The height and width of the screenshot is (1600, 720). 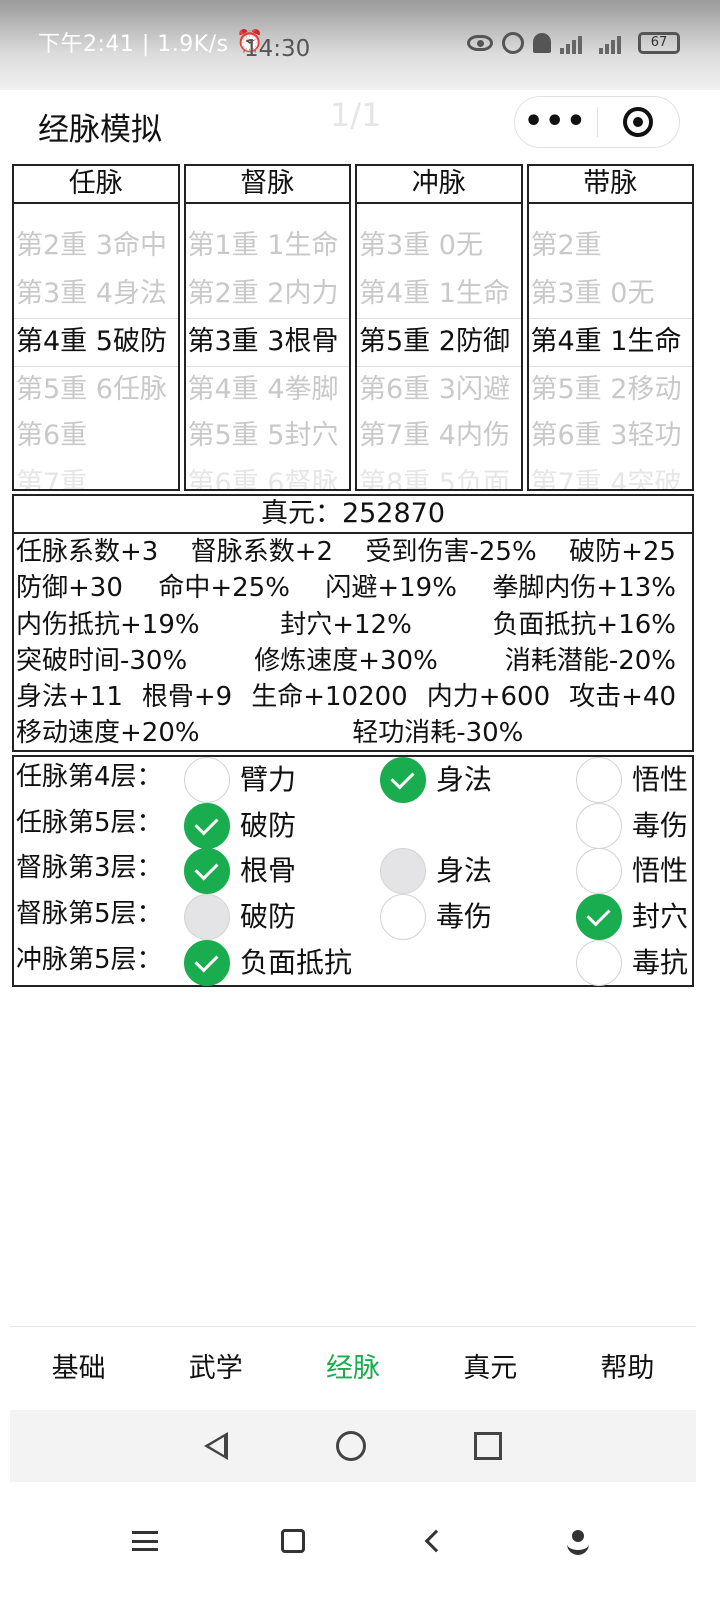 What do you see at coordinates (102, 660) in the screenshot?
I see `stat-item: 突破时间-30%` at bounding box center [102, 660].